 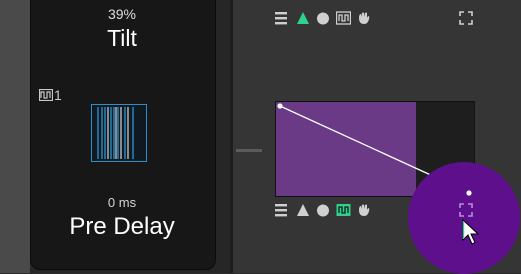 What do you see at coordinates (469, 193) in the screenshot?
I see `envelope-end-point` at bounding box center [469, 193].